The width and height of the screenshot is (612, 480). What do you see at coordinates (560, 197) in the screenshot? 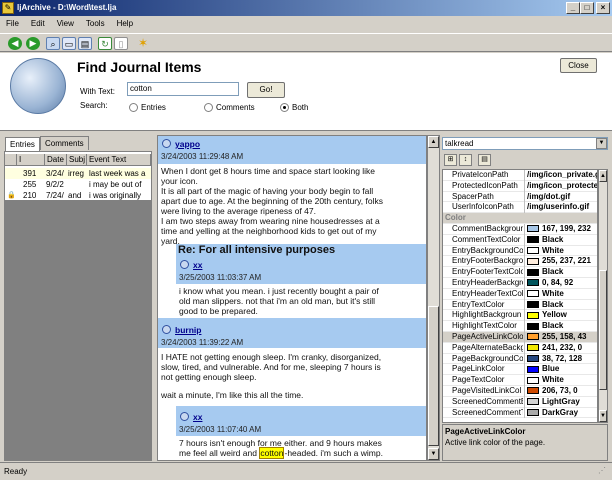
I see `property-value-cell: /img/dot.gif` at bounding box center [560, 197].